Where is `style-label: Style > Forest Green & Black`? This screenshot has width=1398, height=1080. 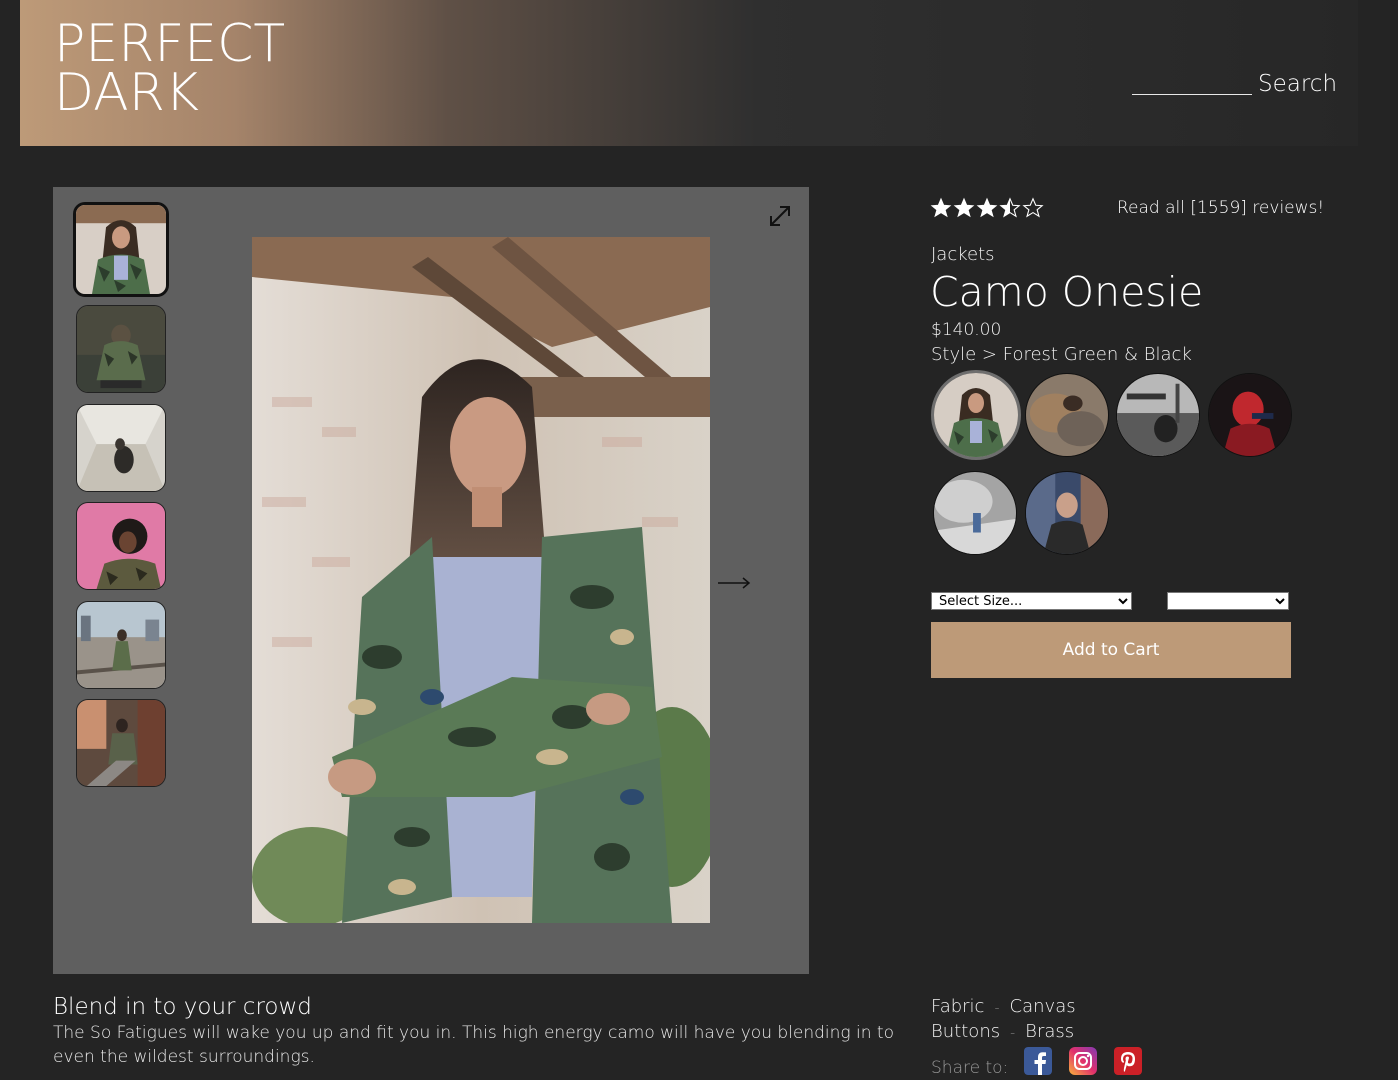 style-label: Style > Forest Green & Black is located at coordinates (1061, 354).